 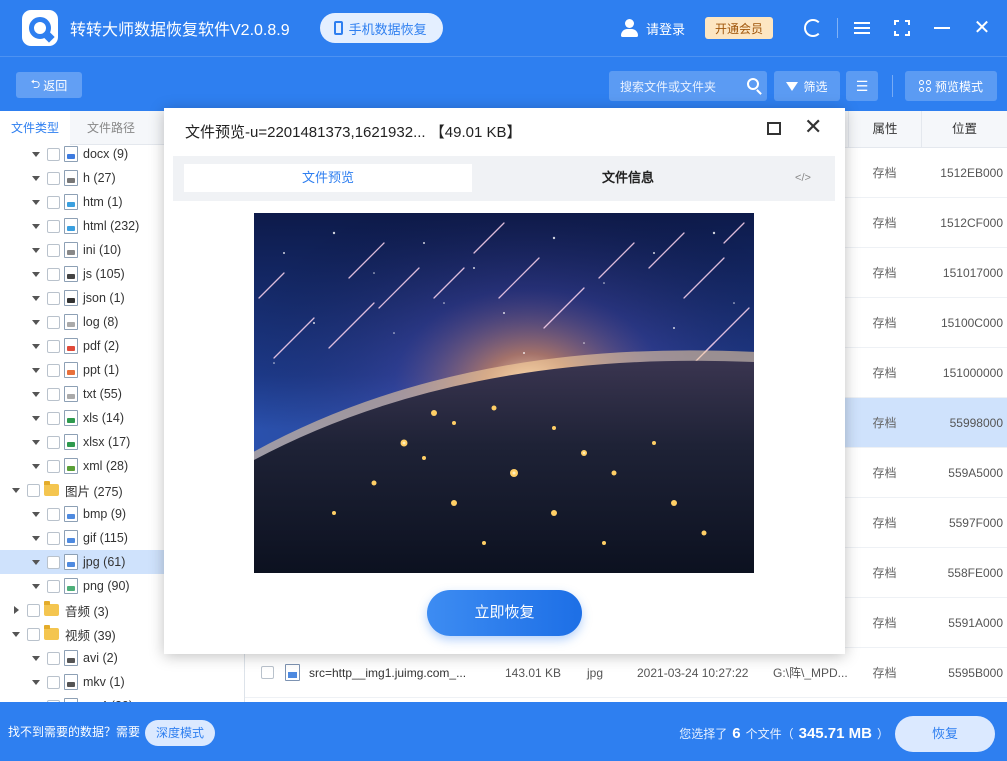 I want to click on file-position: 151017000, so click(x=972, y=273).